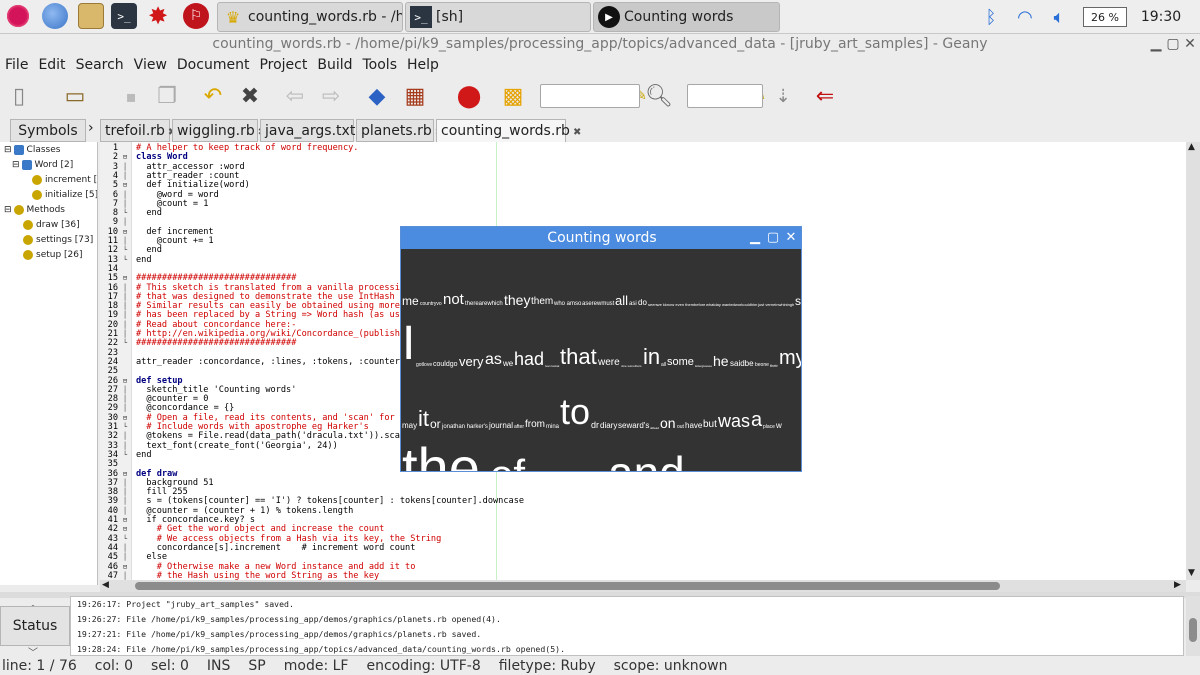 The width and height of the screenshot is (1200, 675). I want to click on menu-tools: Tools, so click(380, 65).